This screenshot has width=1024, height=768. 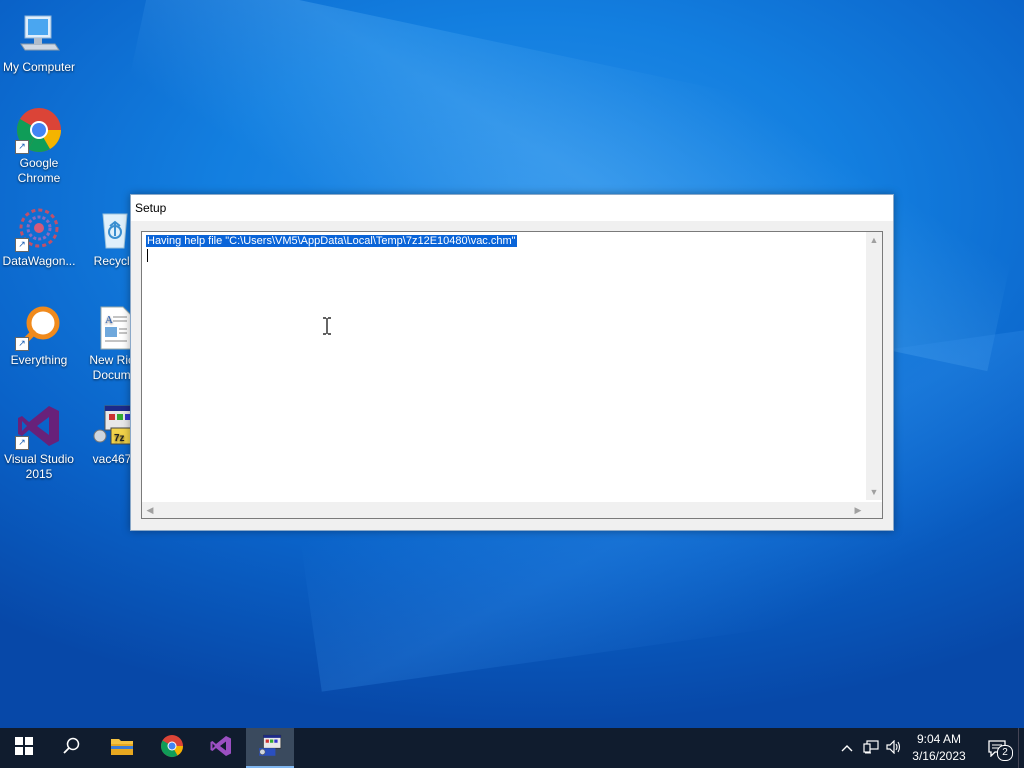 I want to click on notification-icon: 2, so click(x=1000, y=750).